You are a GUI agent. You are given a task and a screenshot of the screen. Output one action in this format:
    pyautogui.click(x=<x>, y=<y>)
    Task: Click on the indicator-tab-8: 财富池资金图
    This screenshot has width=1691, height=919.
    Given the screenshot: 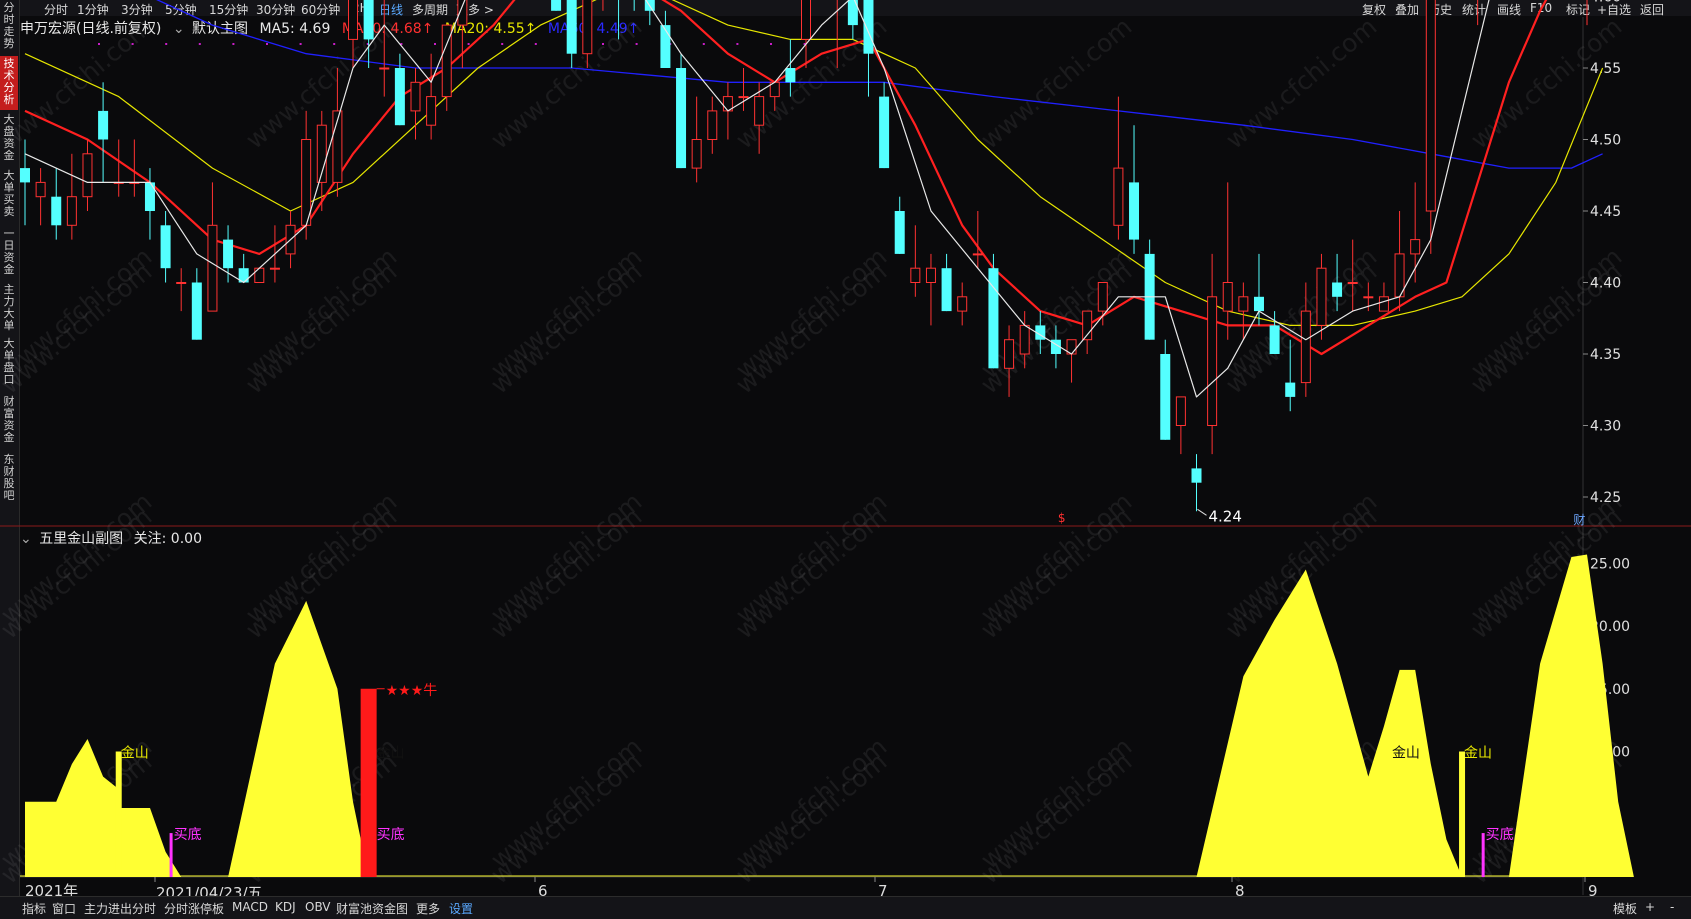 What is the action you would take?
    pyautogui.click(x=372, y=908)
    